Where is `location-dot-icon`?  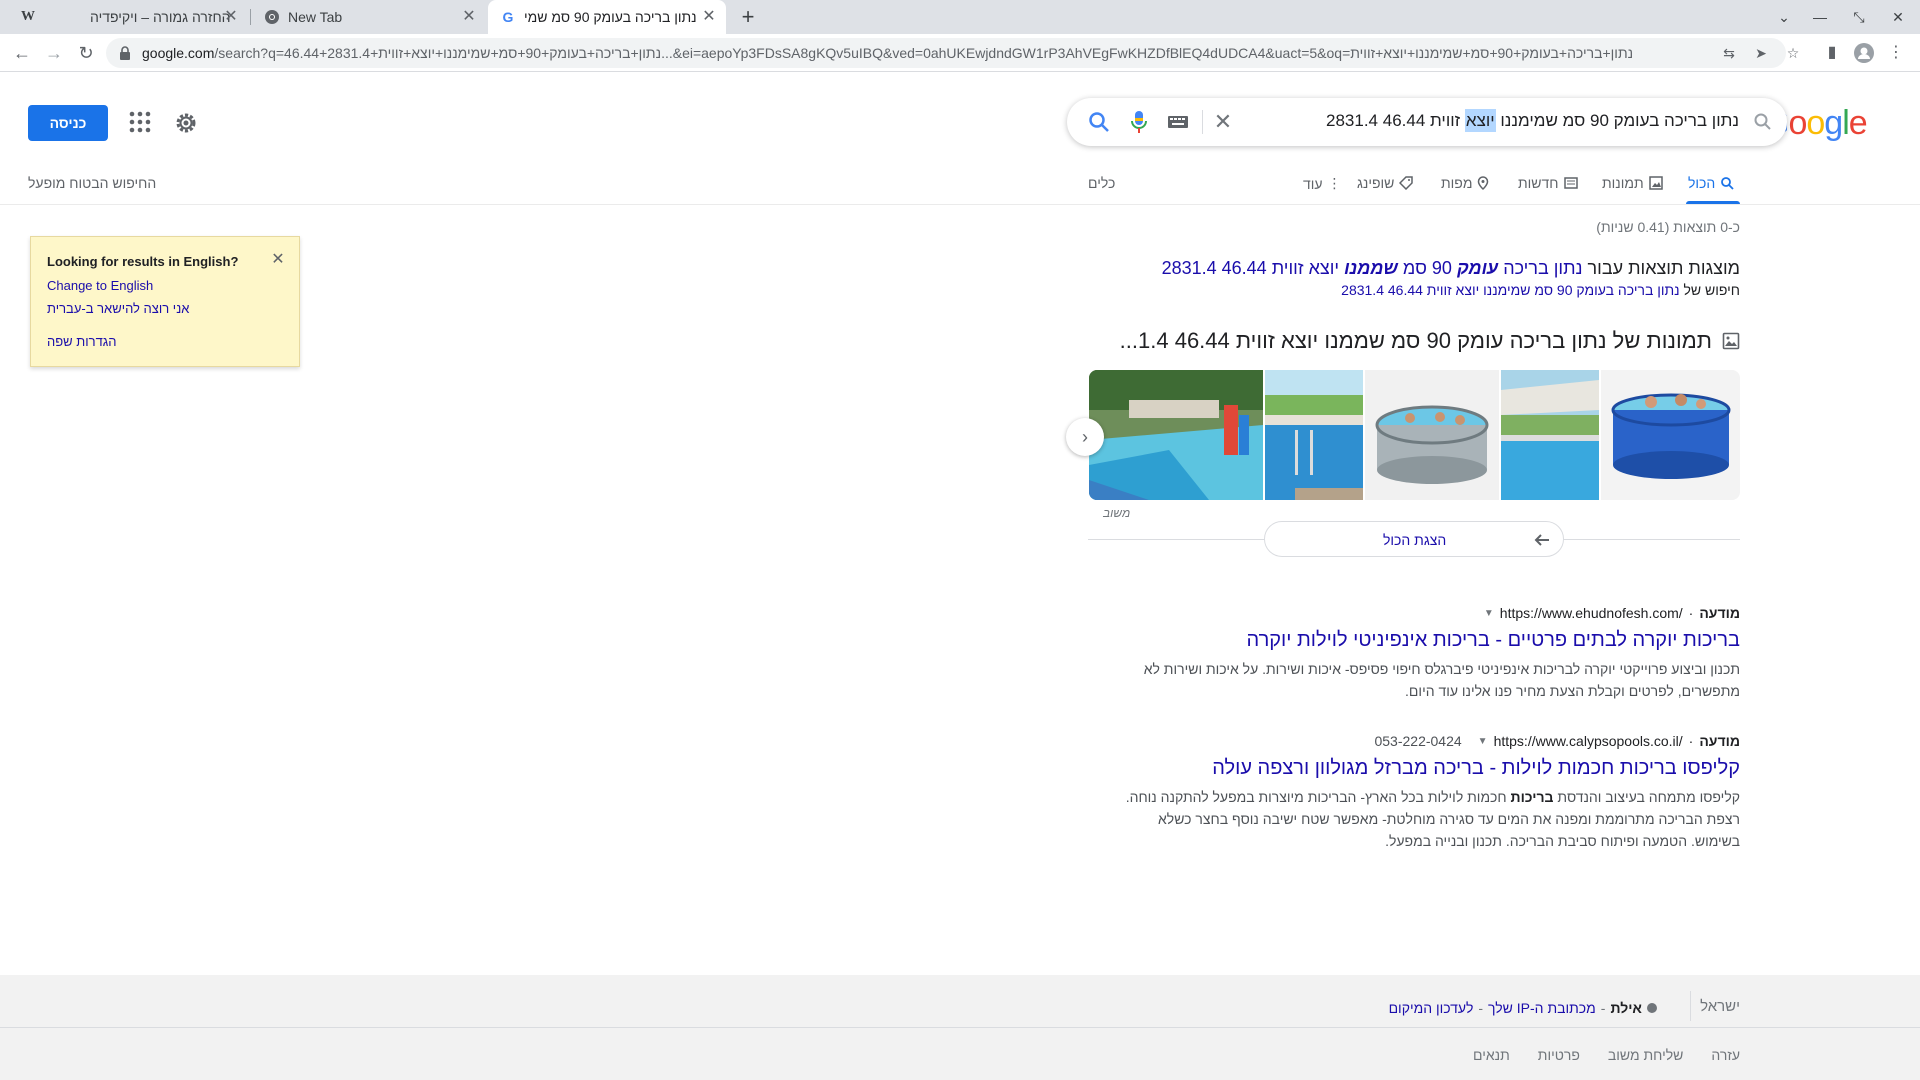
location-dot-icon is located at coordinates (1652, 1008).